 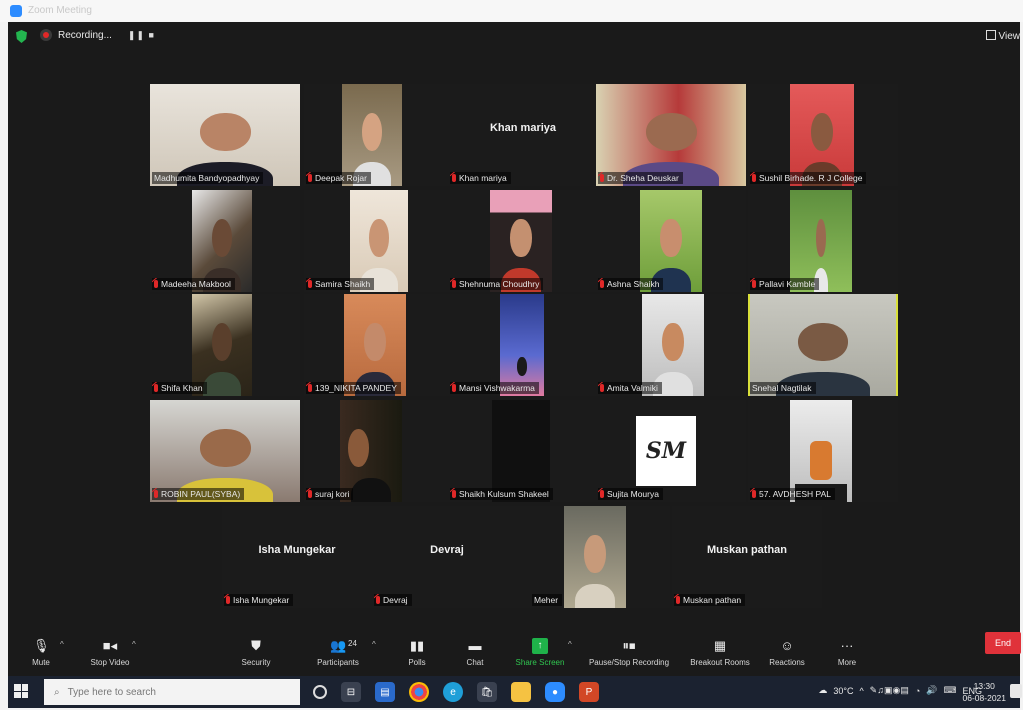 What do you see at coordinates (521, 692) in the screenshot?
I see `file-explorer-icon` at bounding box center [521, 692].